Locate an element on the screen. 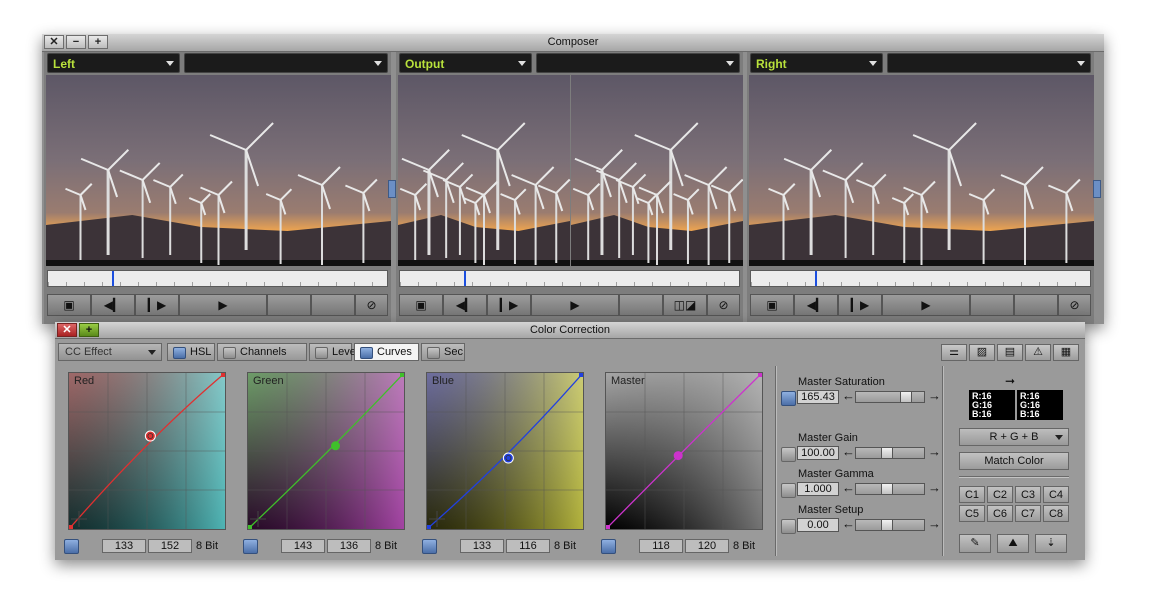 This screenshot has width=1150, height=600. blue-curve-canvas is located at coordinates (505, 451).